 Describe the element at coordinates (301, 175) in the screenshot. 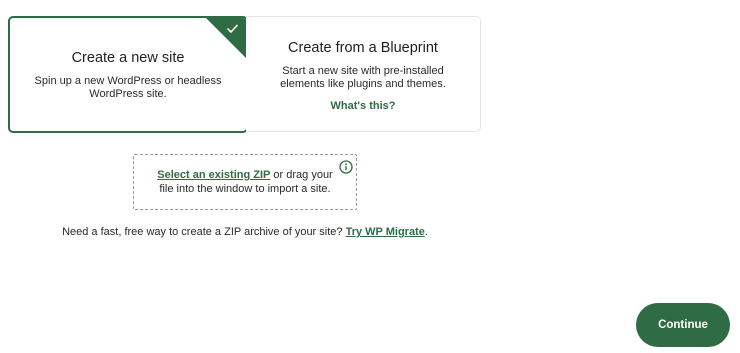

I see `dropzone-text-1: or drag your` at that location.